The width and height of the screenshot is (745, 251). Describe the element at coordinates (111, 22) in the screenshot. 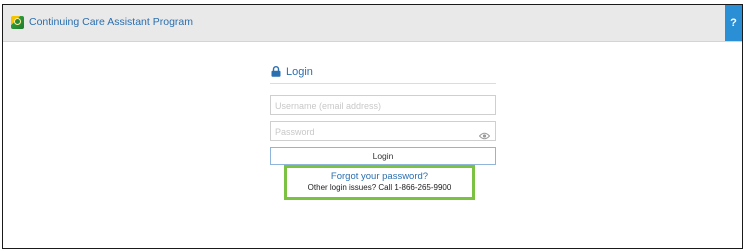

I see `app-title: Continuing Care Assistant Program` at that location.